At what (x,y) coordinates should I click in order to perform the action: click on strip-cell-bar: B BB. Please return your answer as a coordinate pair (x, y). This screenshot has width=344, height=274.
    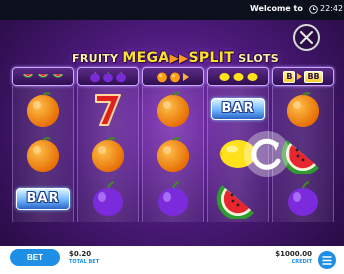
    Looking at the image, I should click on (303, 76).